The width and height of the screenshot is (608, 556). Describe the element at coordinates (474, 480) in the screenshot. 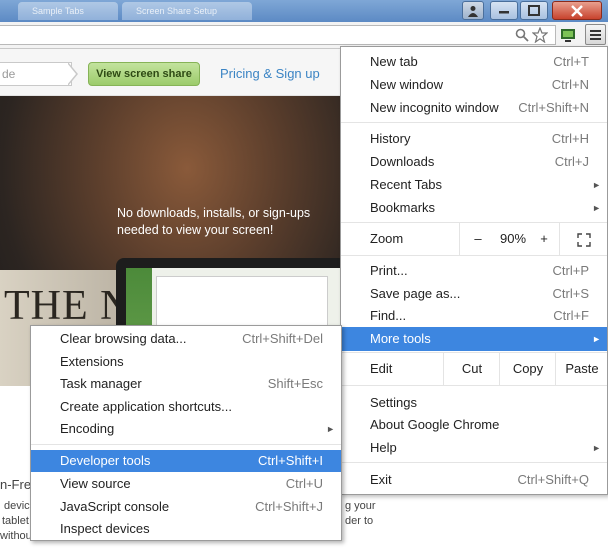

I see `menu-item-exit: Exit Ctrl+Shift+Q` at that location.